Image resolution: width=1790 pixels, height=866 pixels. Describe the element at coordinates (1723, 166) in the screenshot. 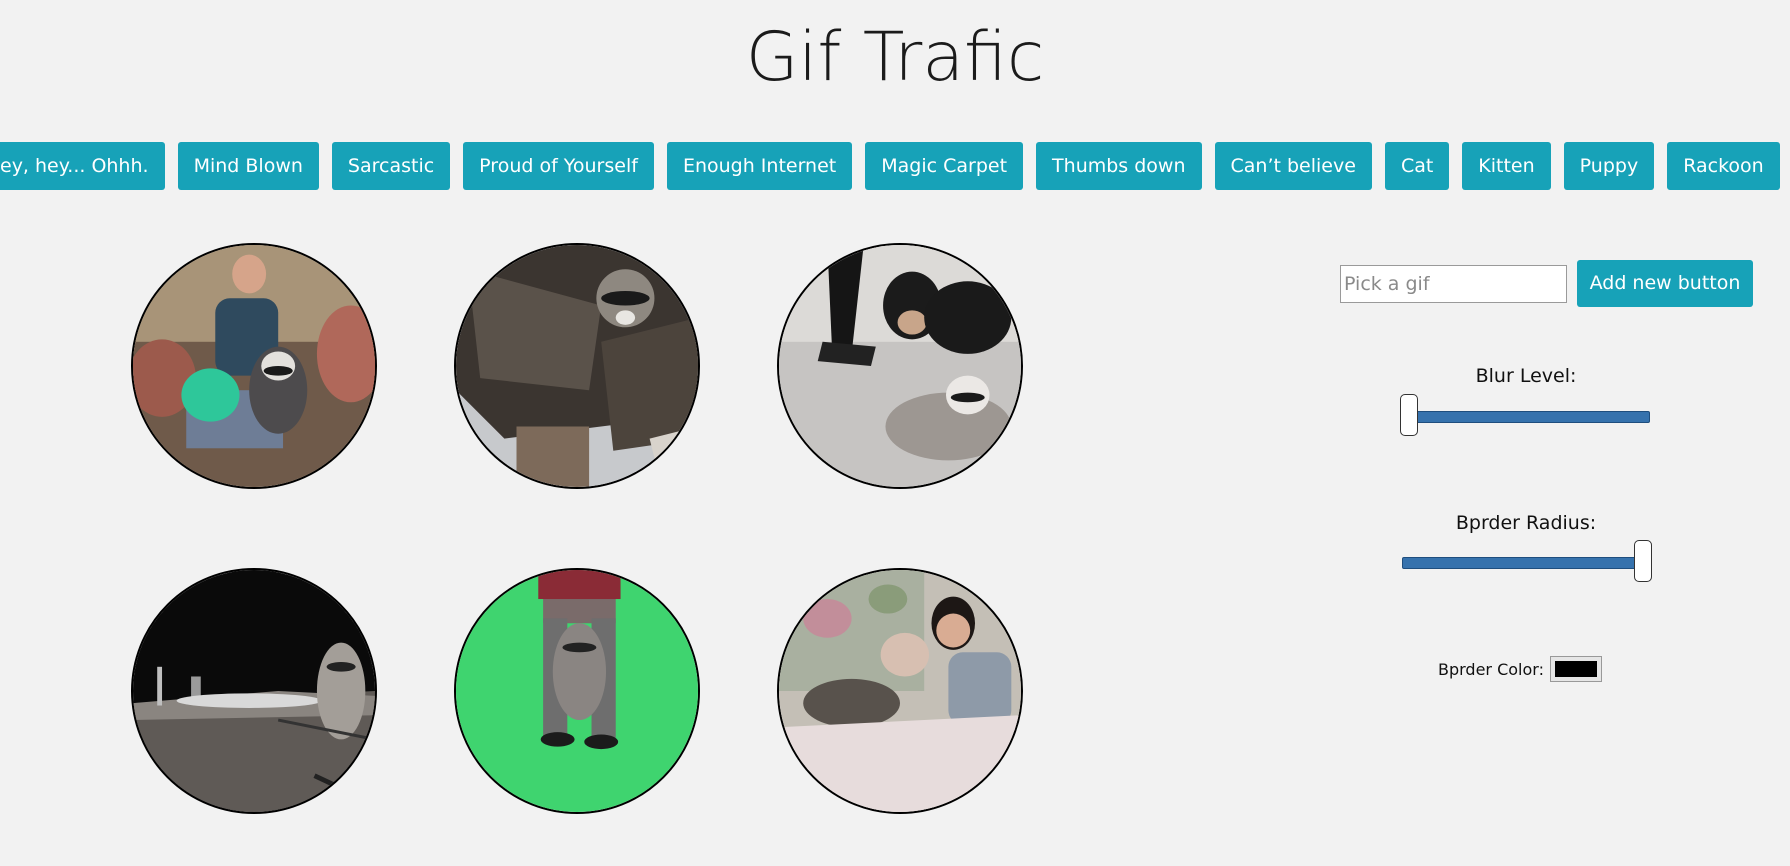

I see `topic-button: Rackoon` at that location.